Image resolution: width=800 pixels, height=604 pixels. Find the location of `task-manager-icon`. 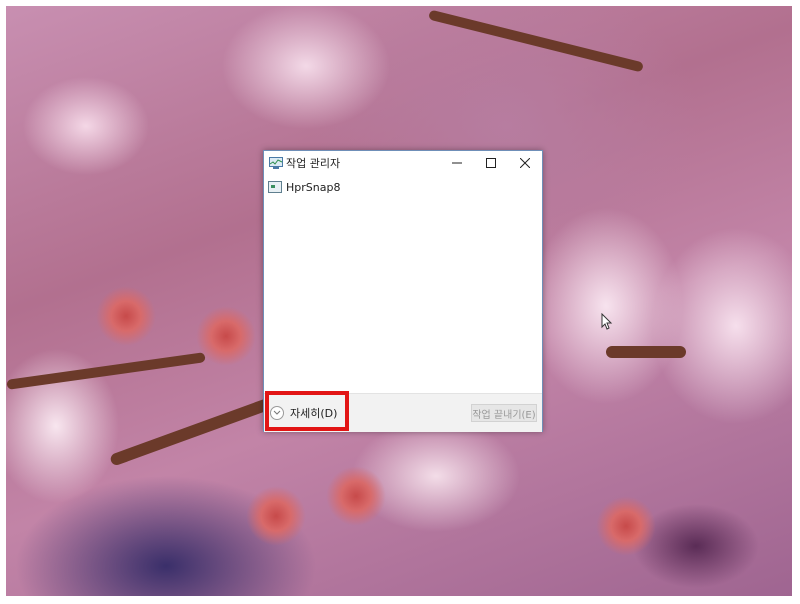

task-manager-icon is located at coordinates (276, 163).